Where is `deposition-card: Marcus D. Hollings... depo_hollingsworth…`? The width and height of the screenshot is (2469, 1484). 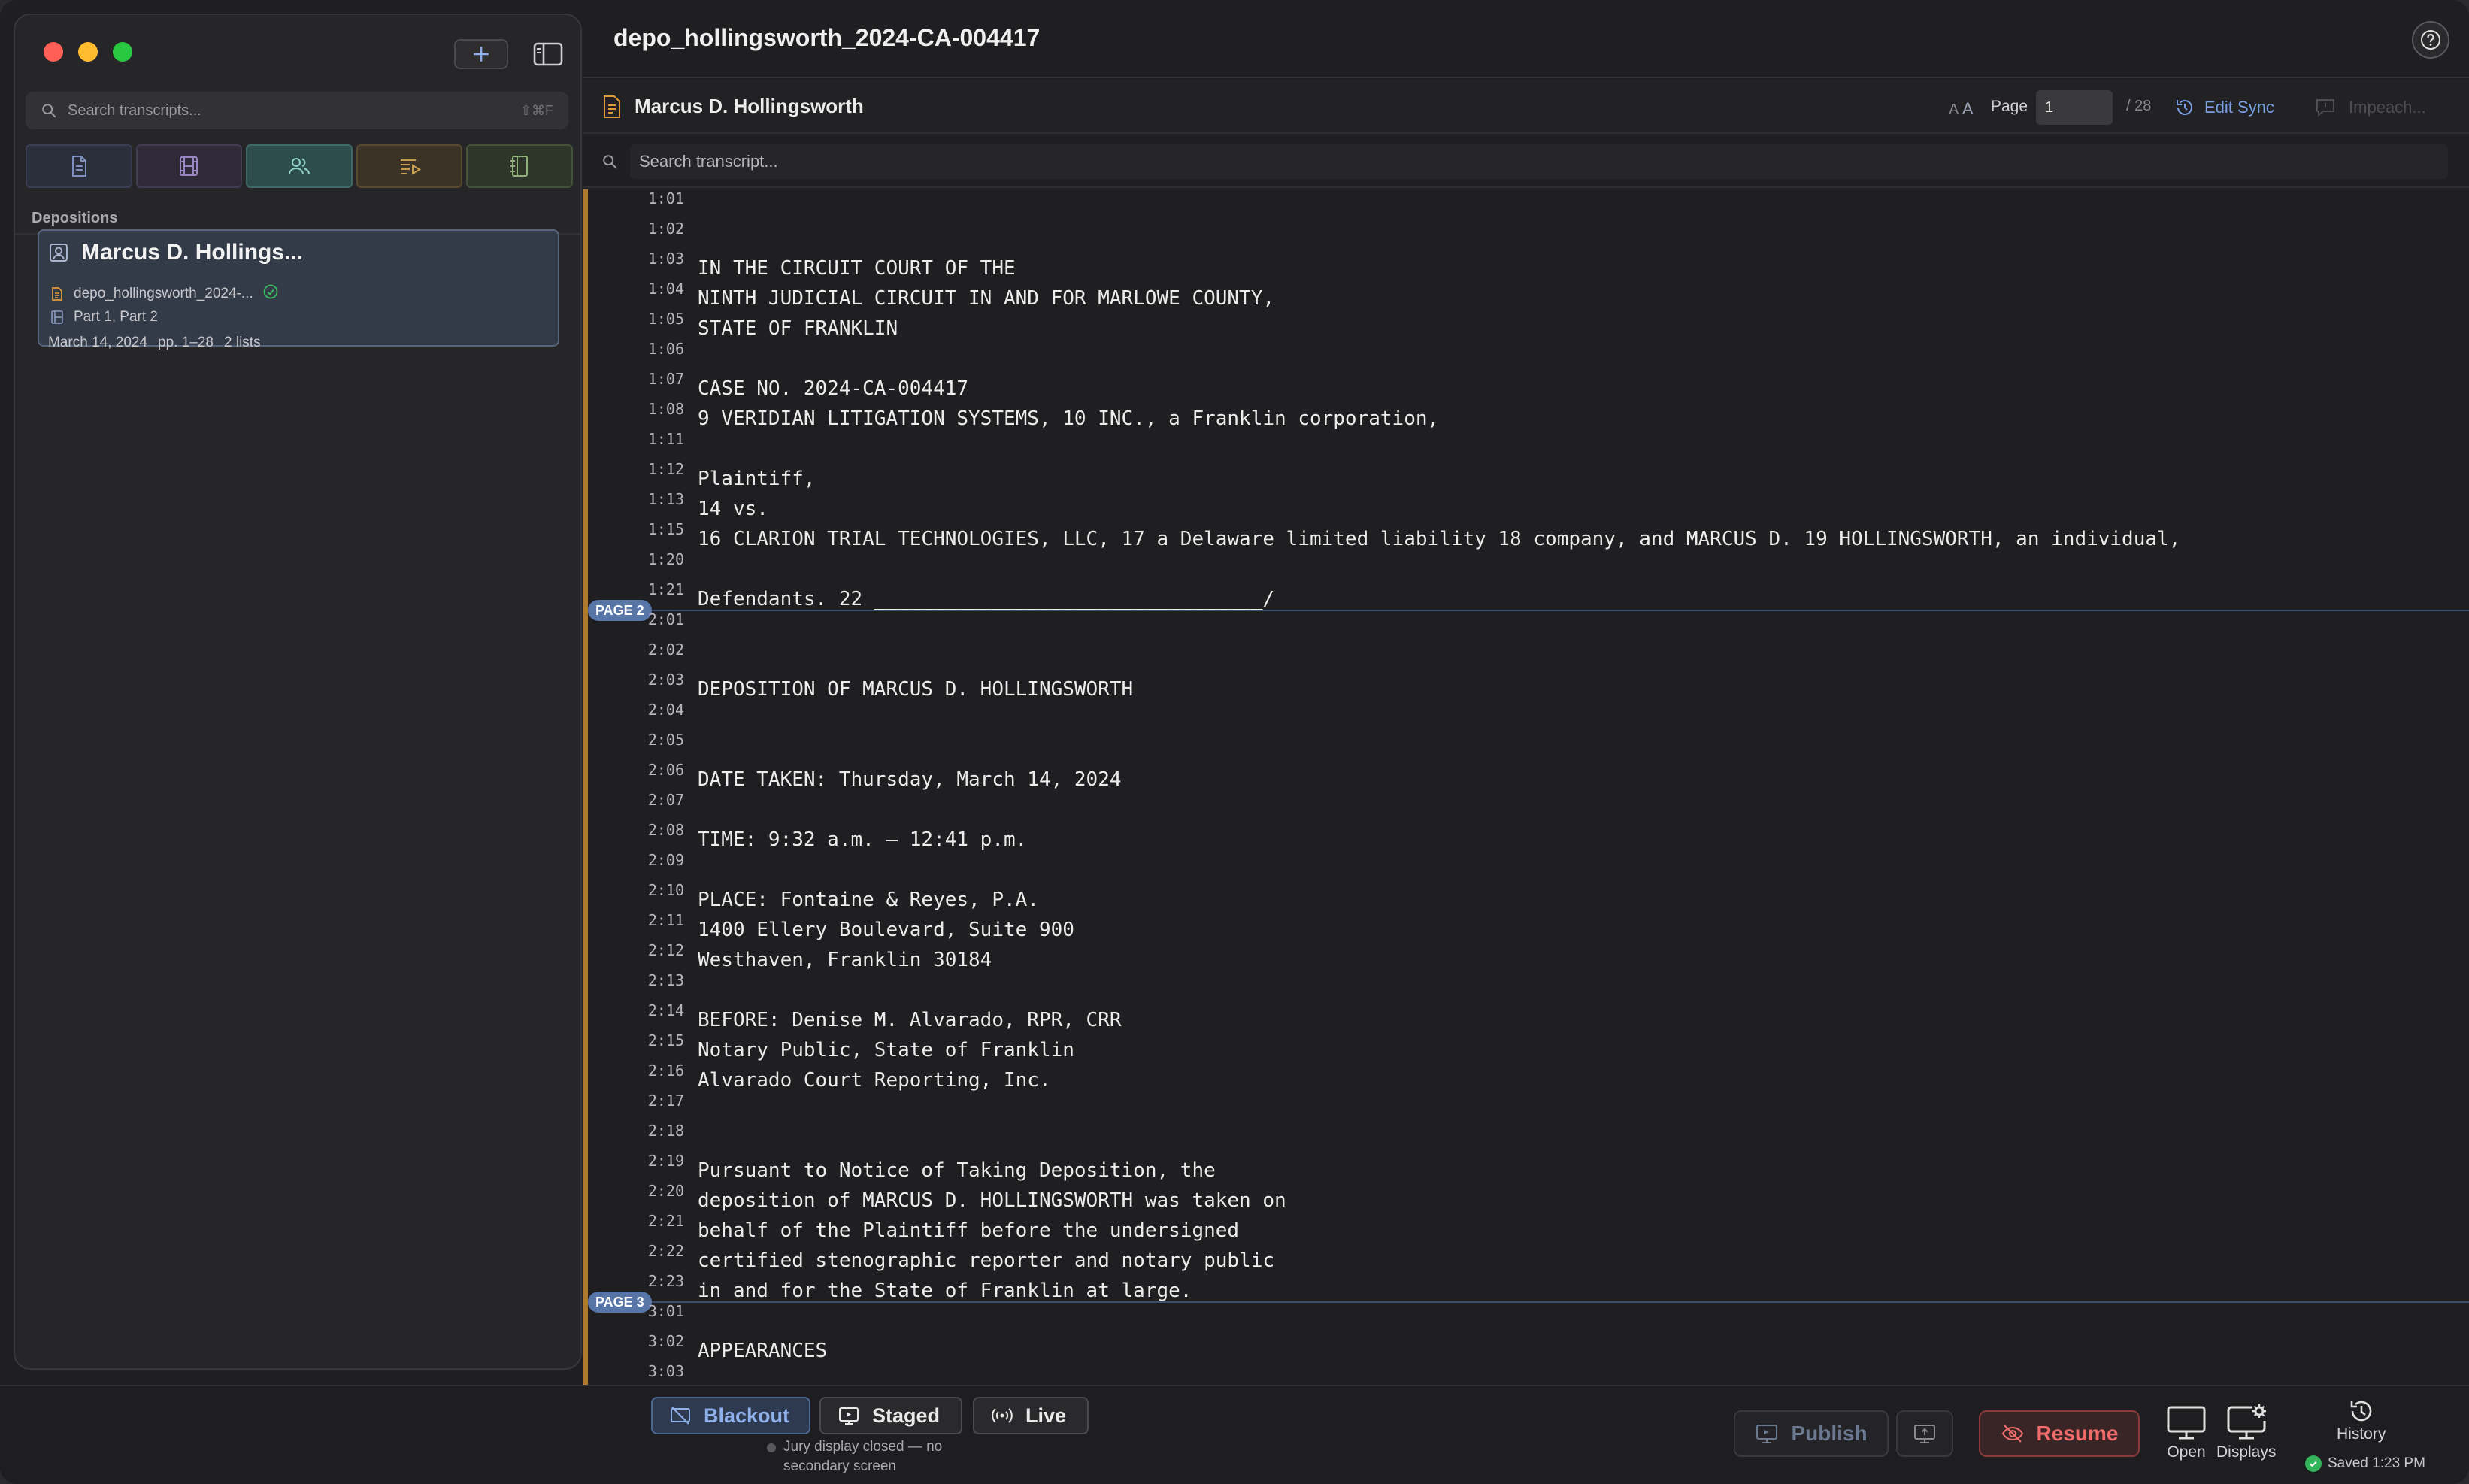 deposition-card: Marcus D. Hollings... depo_hollingsworth… is located at coordinates (298, 289).